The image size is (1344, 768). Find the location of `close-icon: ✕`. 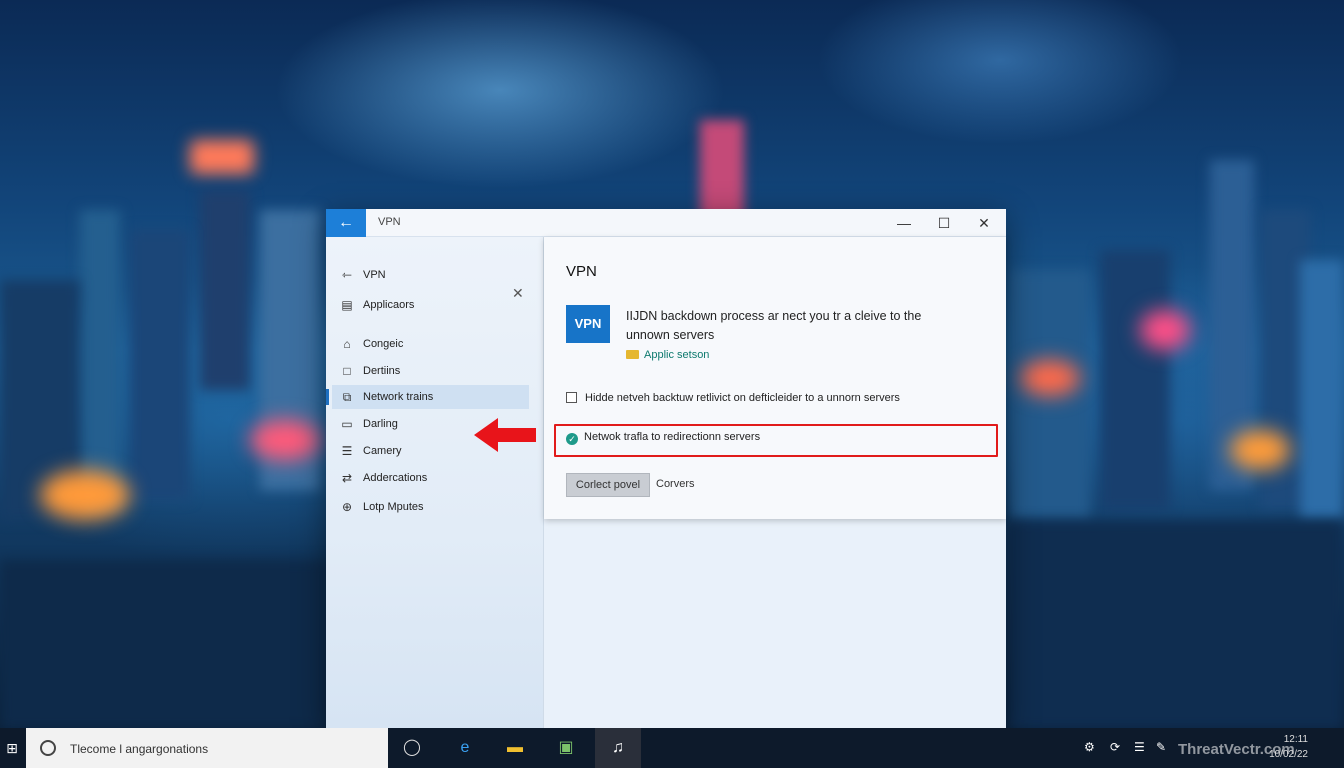

close-icon: ✕ is located at coordinates (984, 223).